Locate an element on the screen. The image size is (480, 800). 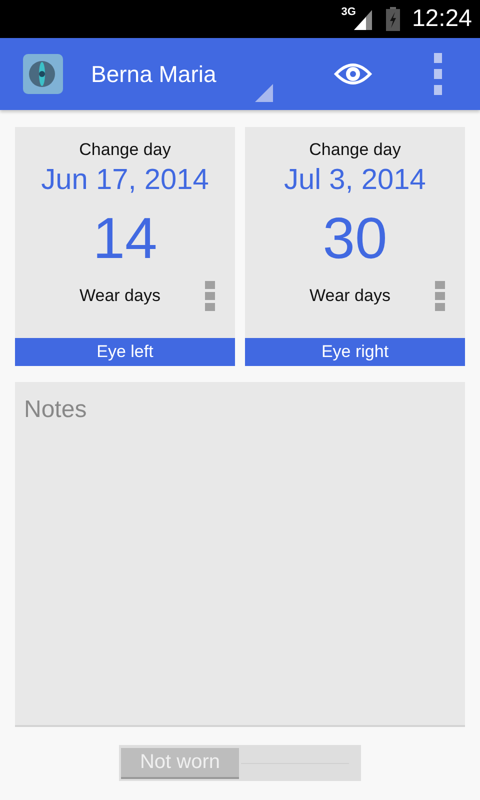
change-date: Jul 3, 2014 is located at coordinates (355, 180).